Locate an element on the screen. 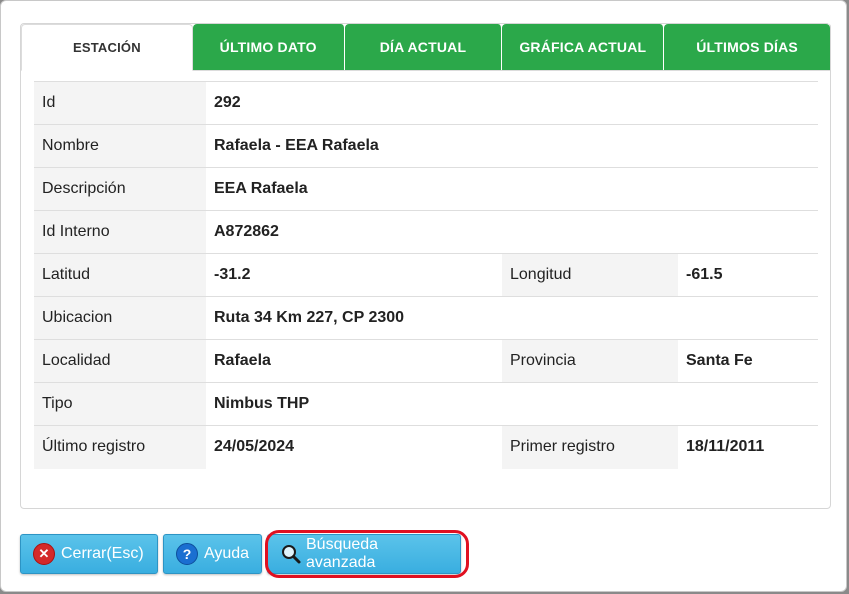 The image size is (849, 594). row-label: Localidad is located at coordinates (120, 361).